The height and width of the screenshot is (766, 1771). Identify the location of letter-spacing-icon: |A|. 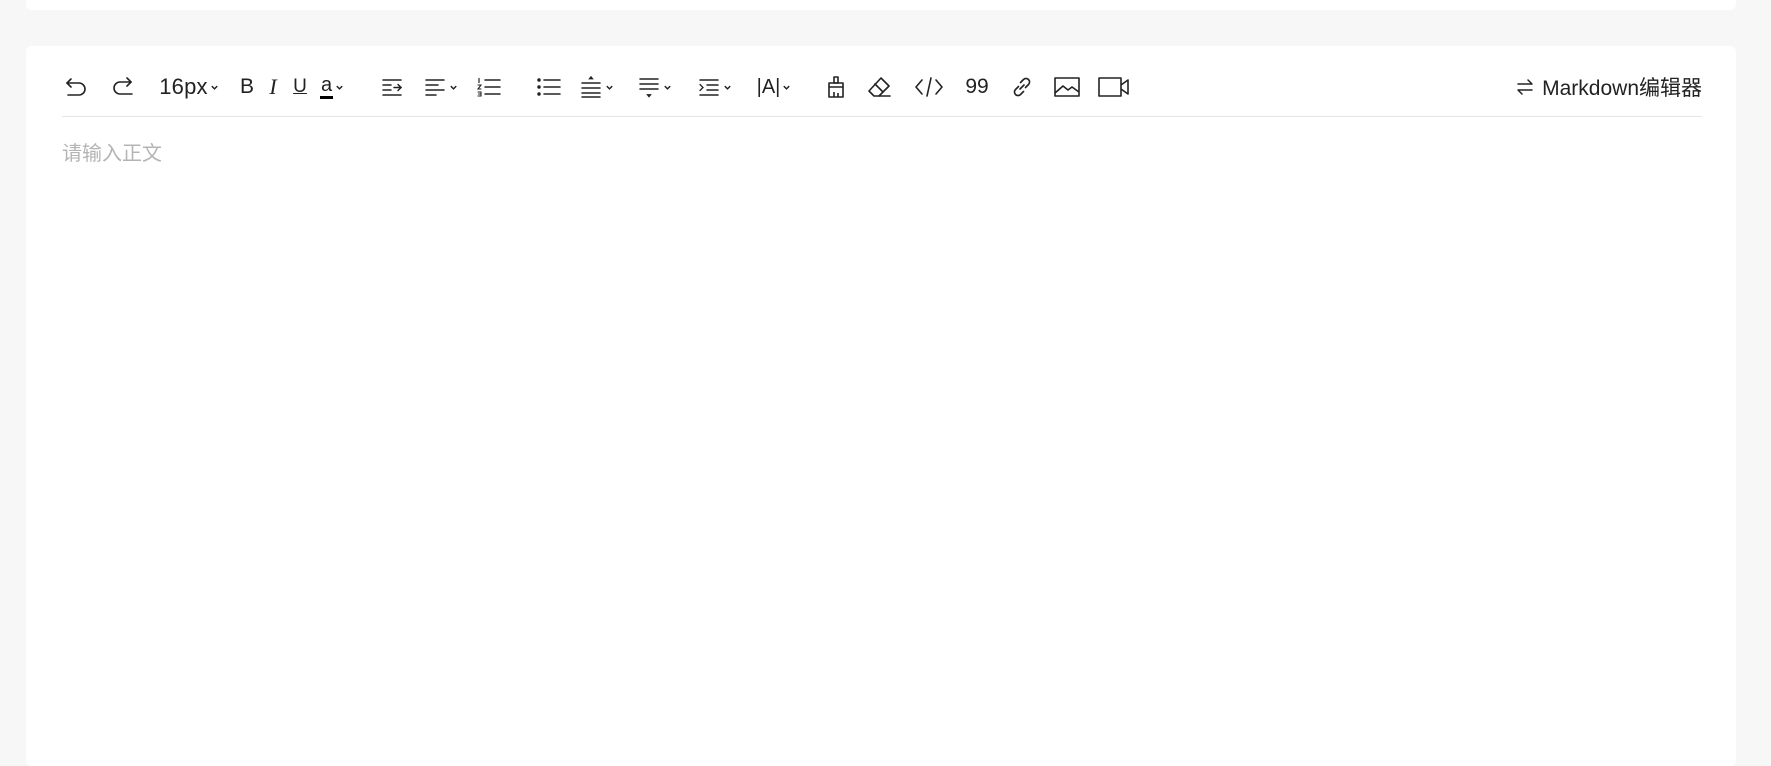
(768, 86).